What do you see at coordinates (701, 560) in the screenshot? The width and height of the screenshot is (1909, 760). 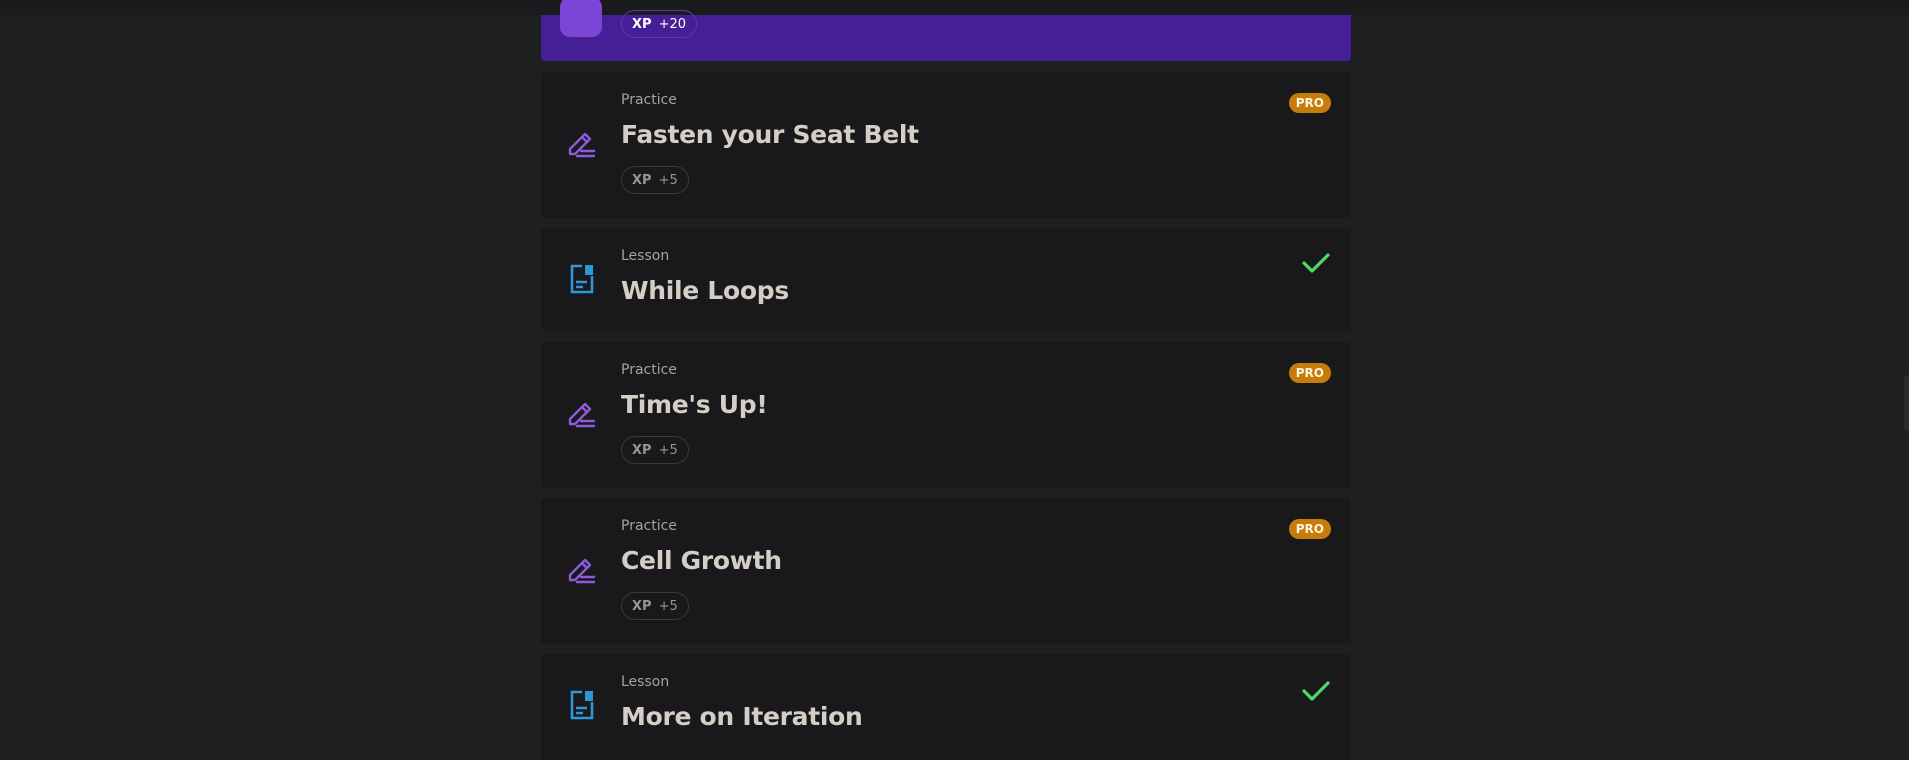 I see `item-title: Cell Growth` at bounding box center [701, 560].